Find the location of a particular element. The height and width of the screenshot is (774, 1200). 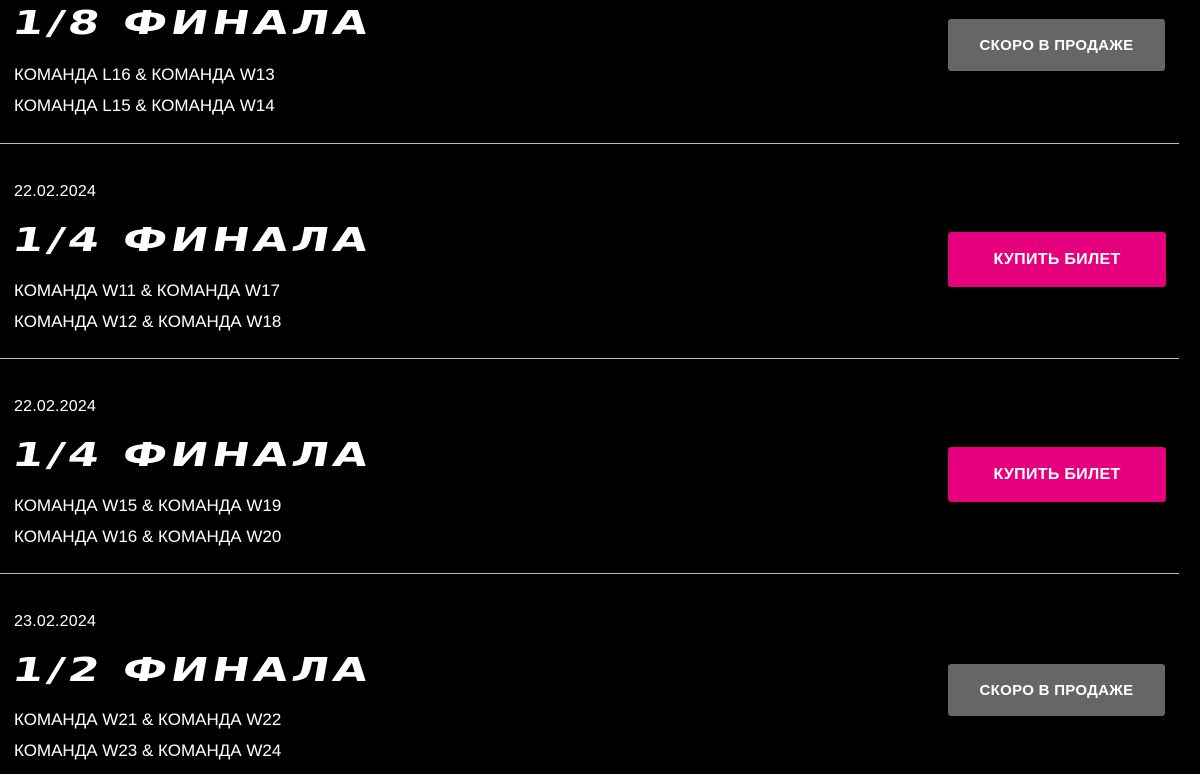

match-pair: КОМАНДА W16 & КОМАНДА W20 is located at coordinates (148, 536).